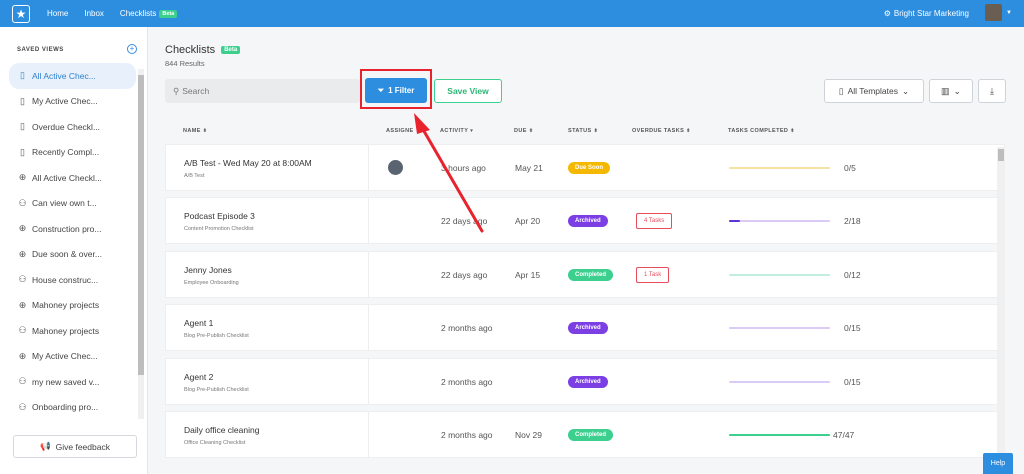  Describe the element at coordinates (21, 13) in the screenshot. I see `star-logo-icon: ★` at that location.